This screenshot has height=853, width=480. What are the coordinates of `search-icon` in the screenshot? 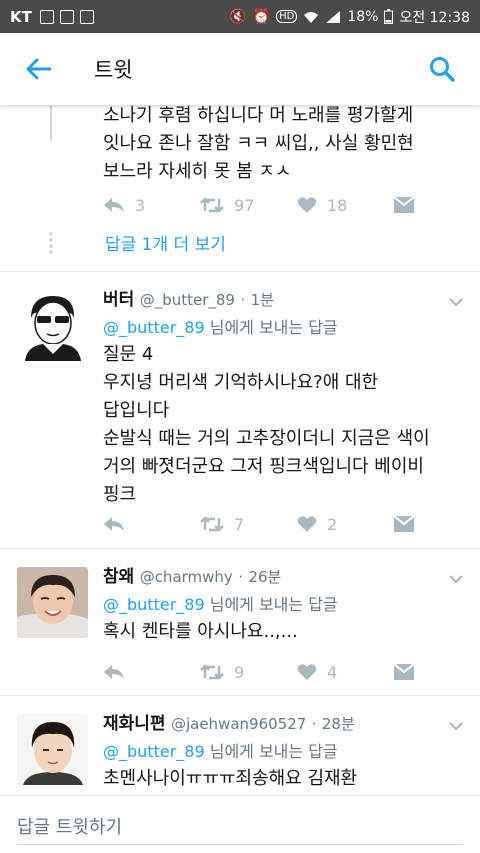 It's located at (442, 69).